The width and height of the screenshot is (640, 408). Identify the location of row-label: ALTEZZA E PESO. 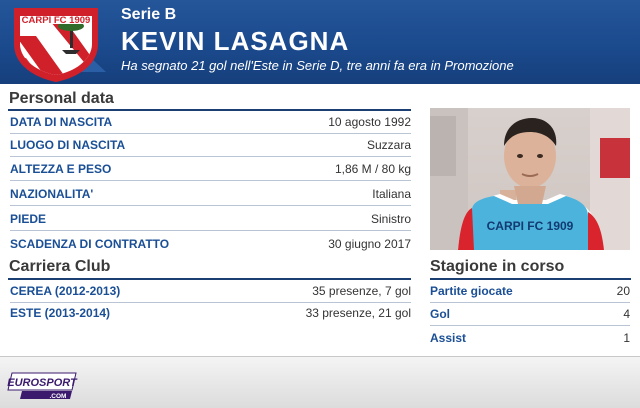
(61, 169).